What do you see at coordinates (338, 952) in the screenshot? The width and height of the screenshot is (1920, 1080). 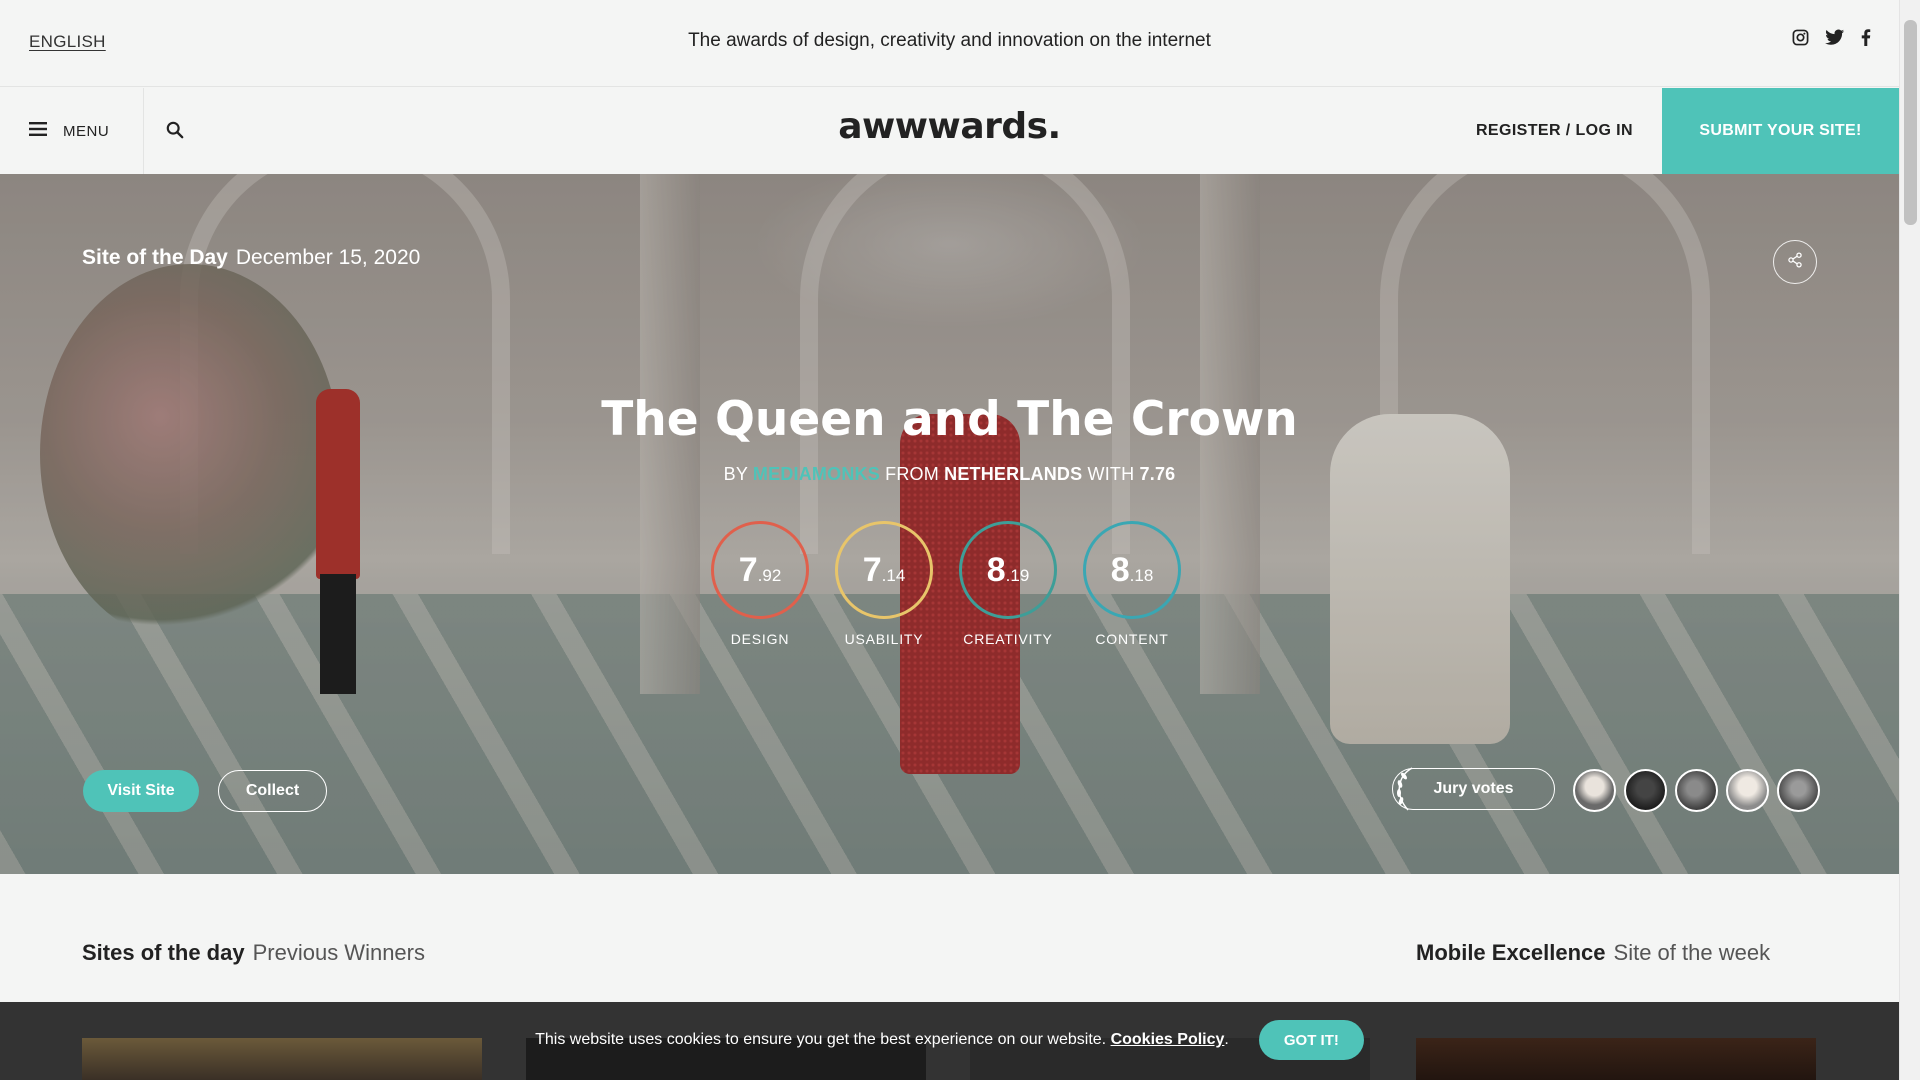 I see `section-subtitle: Previous Winners` at bounding box center [338, 952].